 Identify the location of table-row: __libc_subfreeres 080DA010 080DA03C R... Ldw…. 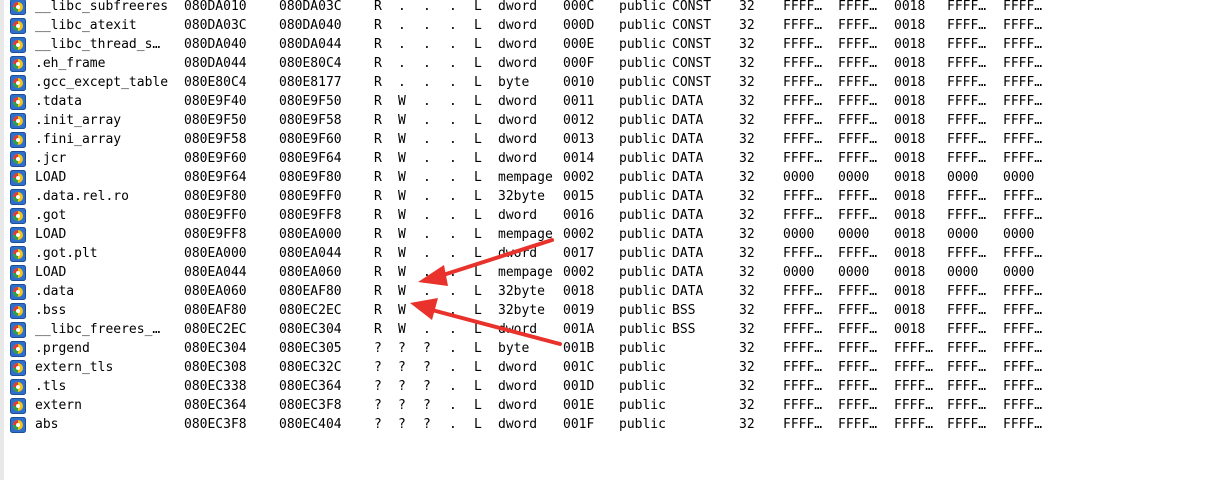
(606, 8).